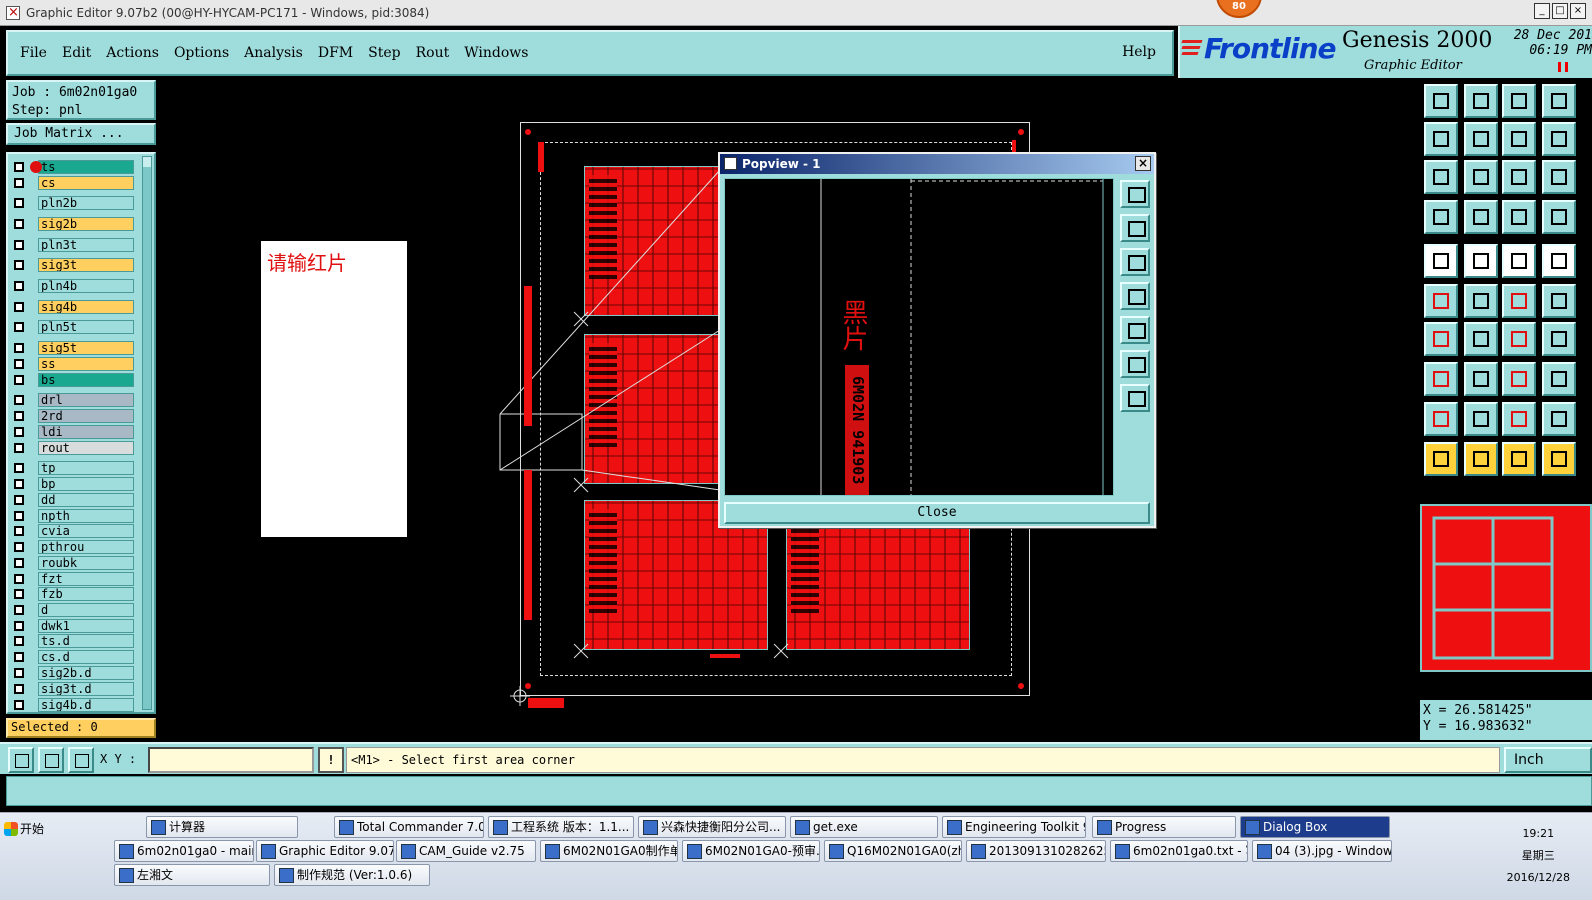  What do you see at coordinates (86, 364) in the screenshot?
I see `layer-name: ss` at bounding box center [86, 364].